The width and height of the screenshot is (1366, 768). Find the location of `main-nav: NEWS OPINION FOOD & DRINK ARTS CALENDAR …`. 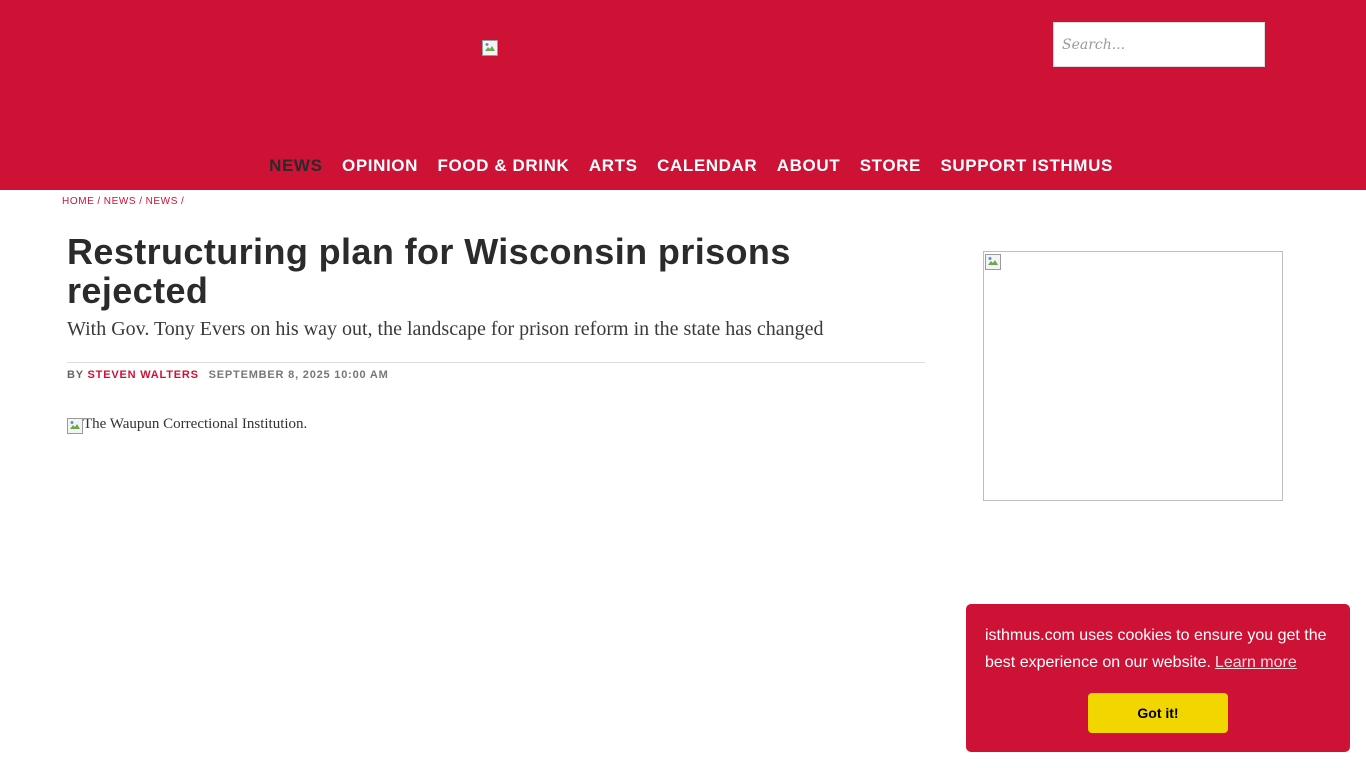

main-nav: NEWS OPINION FOOD & DRINK ARTS CALENDAR … is located at coordinates (683, 166).